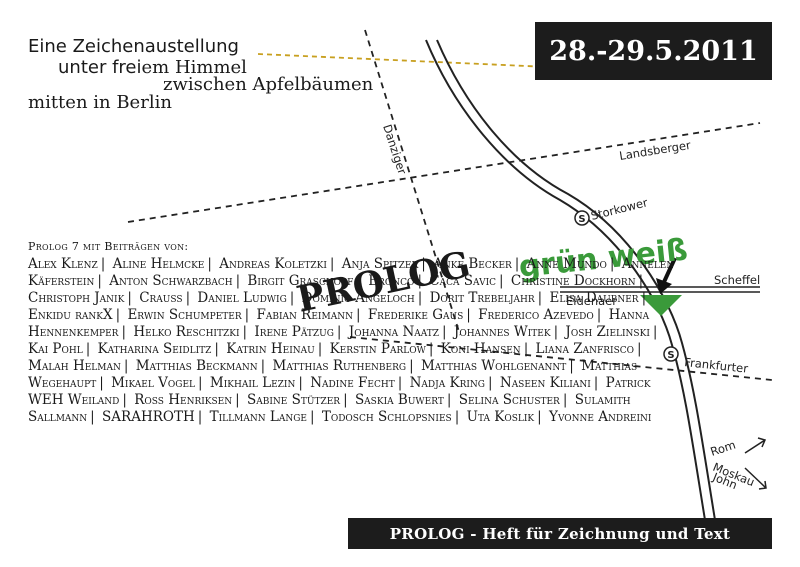 This screenshot has height=567, width=800. I want to click on danziger-label: Danziger, so click(394, 150).